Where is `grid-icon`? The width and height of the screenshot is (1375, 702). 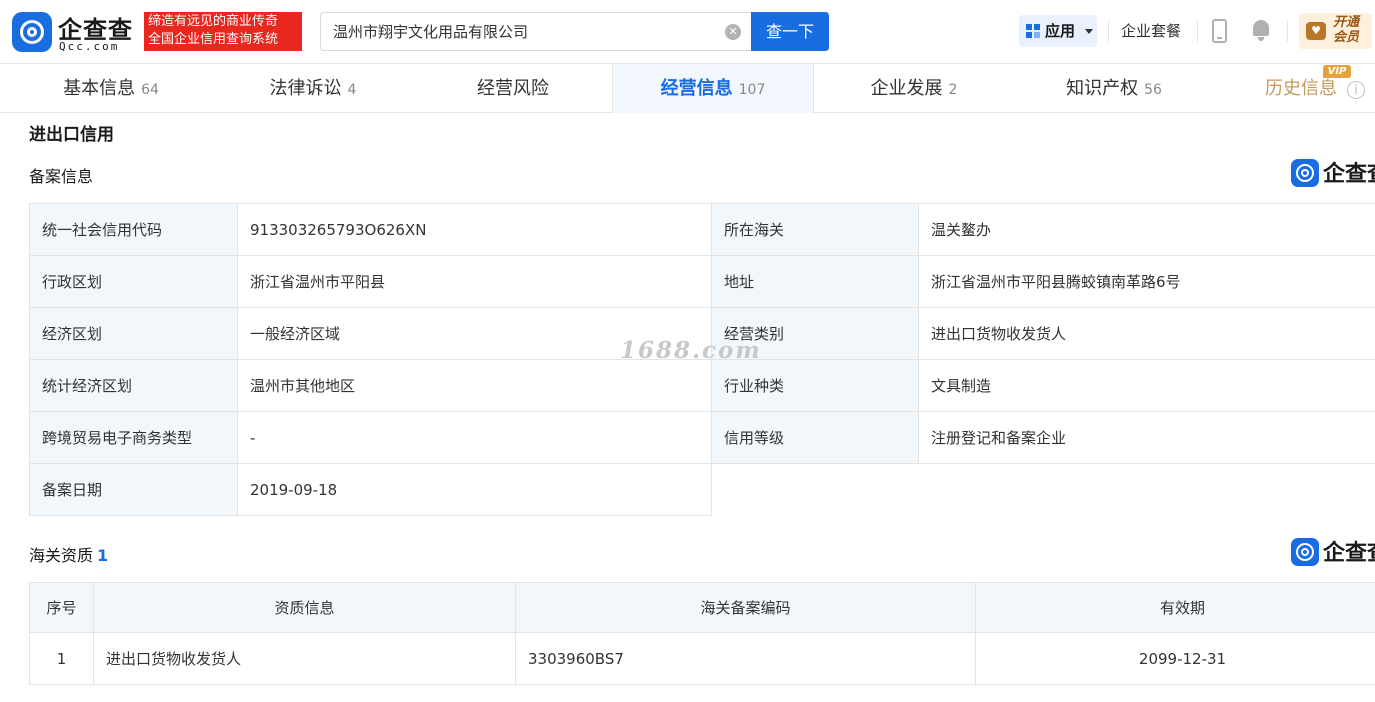
grid-icon is located at coordinates (1033, 31).